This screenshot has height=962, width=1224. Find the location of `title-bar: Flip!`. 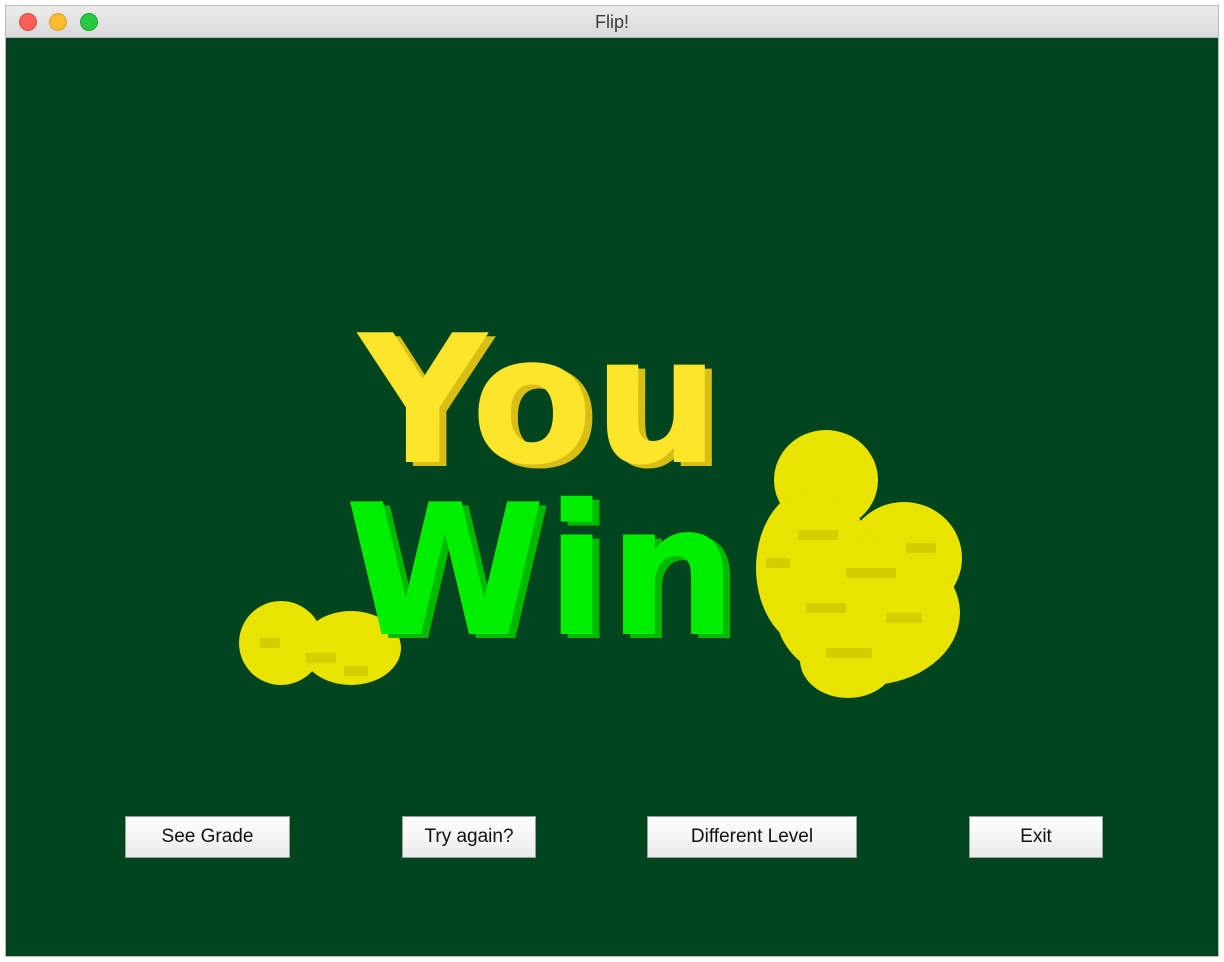

title-bar: Flip! is located at coordinates (612, 22).